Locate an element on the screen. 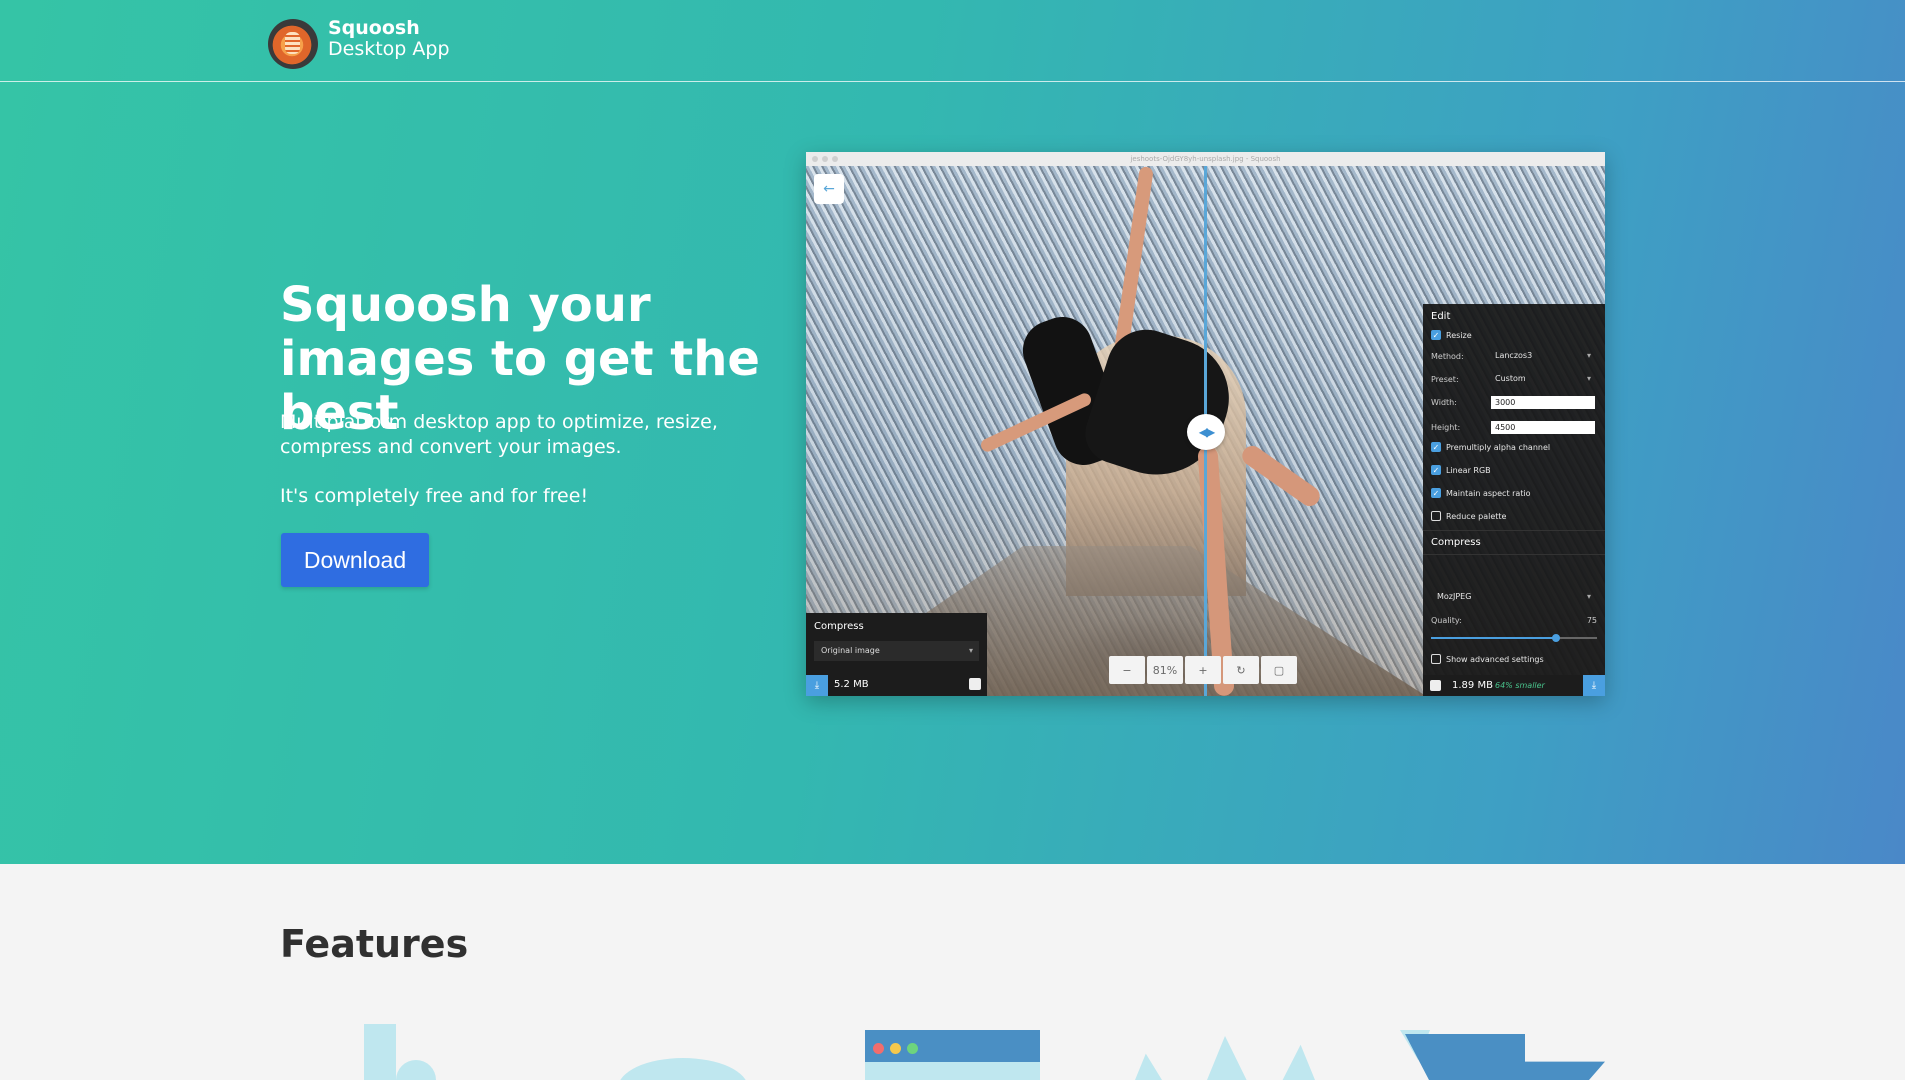 This screenshot has width=1905, height=1080. brand-name: Squoosh is located at coordinates (374, 28).